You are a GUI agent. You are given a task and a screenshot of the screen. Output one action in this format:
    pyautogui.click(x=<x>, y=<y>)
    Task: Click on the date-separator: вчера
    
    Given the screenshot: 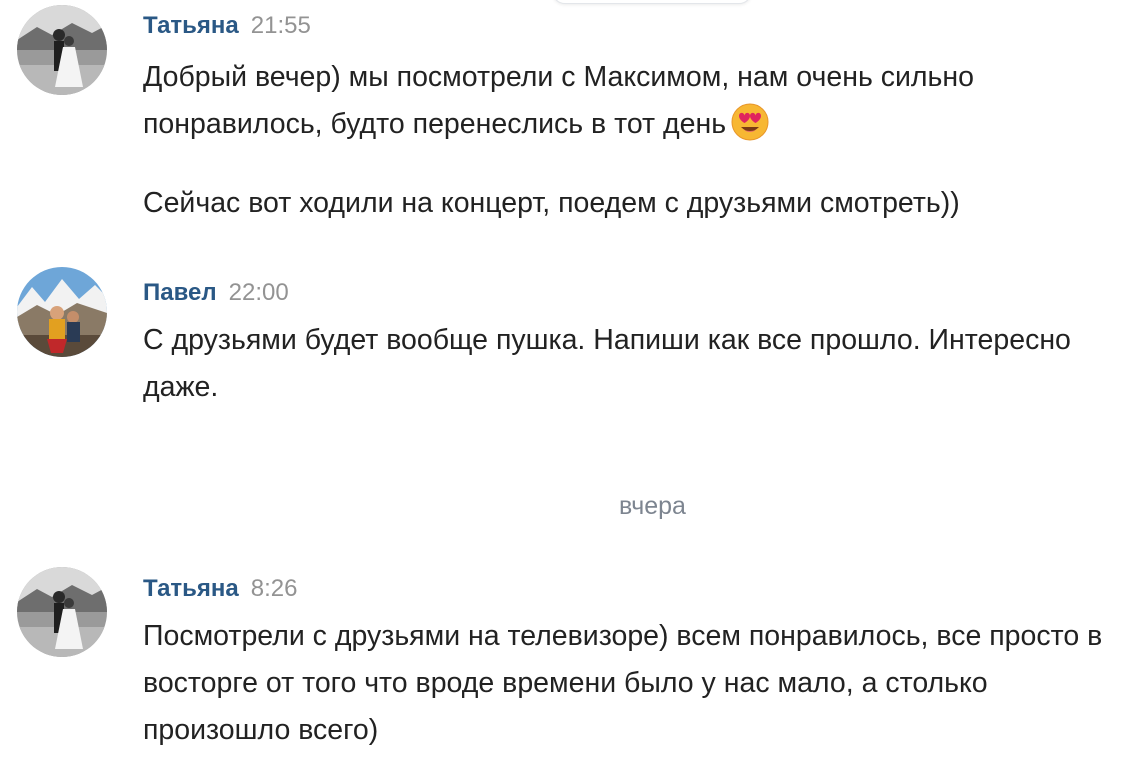 What is the action you would take?
    pyautogui.click(x=569, y=506)
    